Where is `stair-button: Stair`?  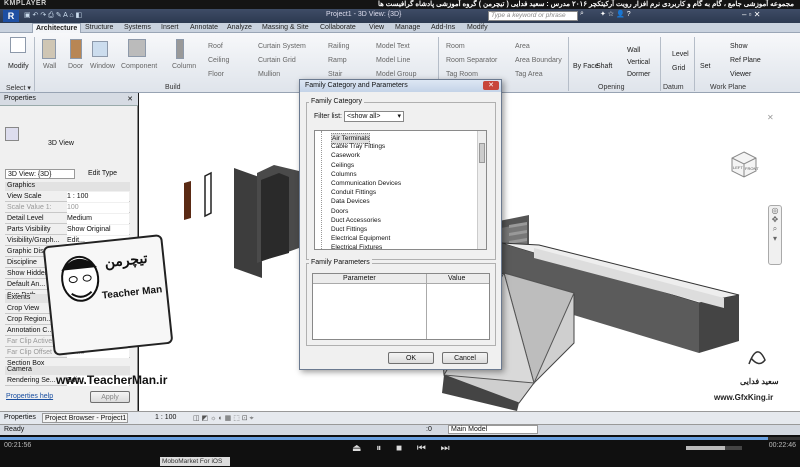
stair-button: Stair is located at coordinates (335, 74).